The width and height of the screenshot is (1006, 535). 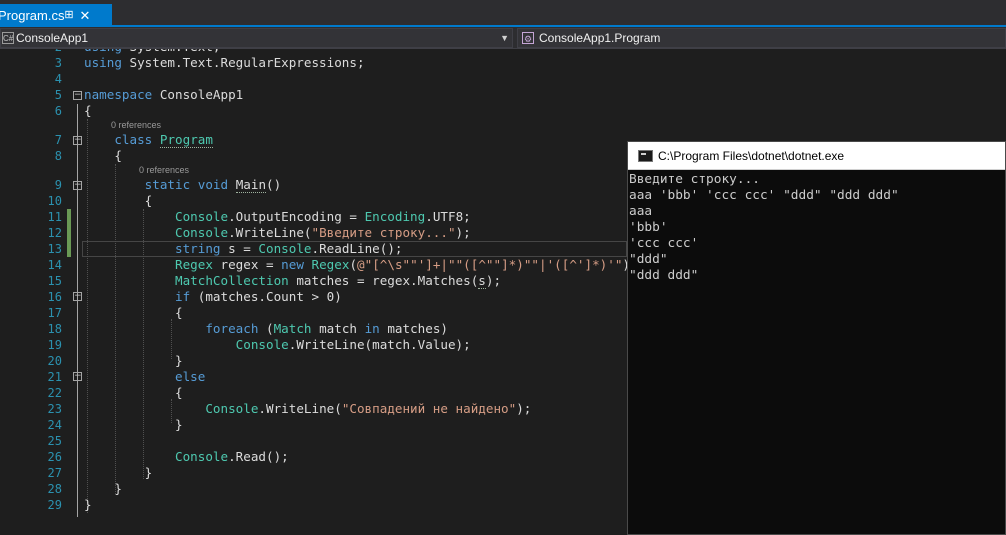 What do you see at coordinates (232, 456) in the screenshot?
I see `code-text: Console.Read();` at bounding box center [232, 456].